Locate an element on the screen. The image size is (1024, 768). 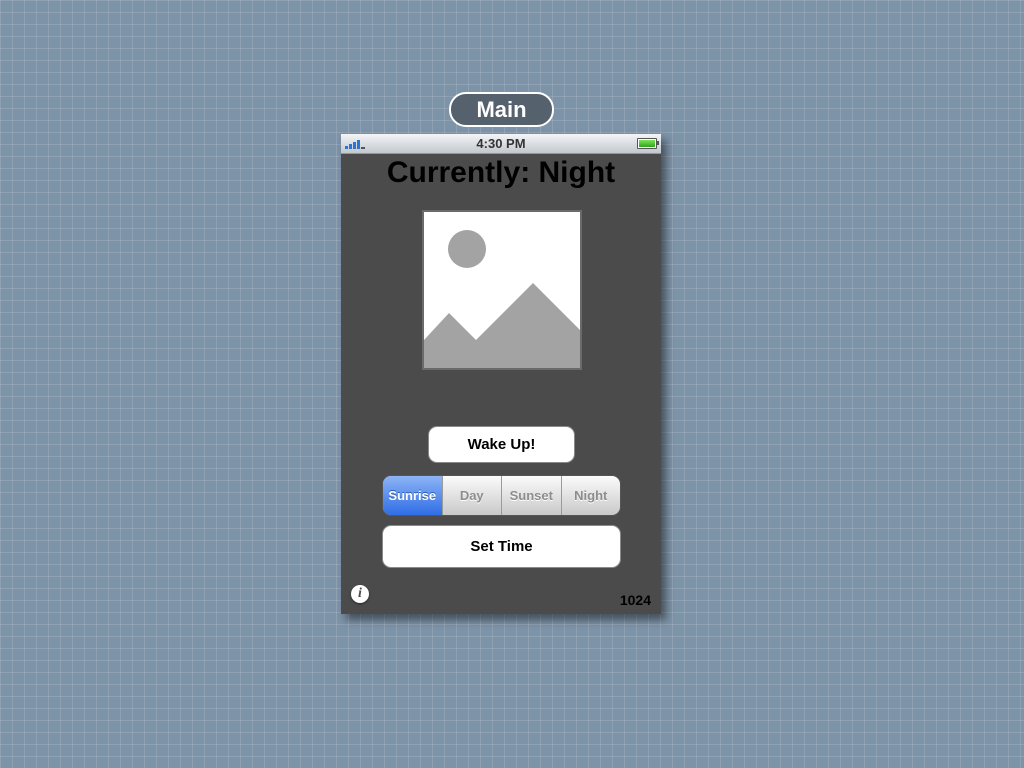
status-bar: 4:30 PM is located at coordinates (501, 144).